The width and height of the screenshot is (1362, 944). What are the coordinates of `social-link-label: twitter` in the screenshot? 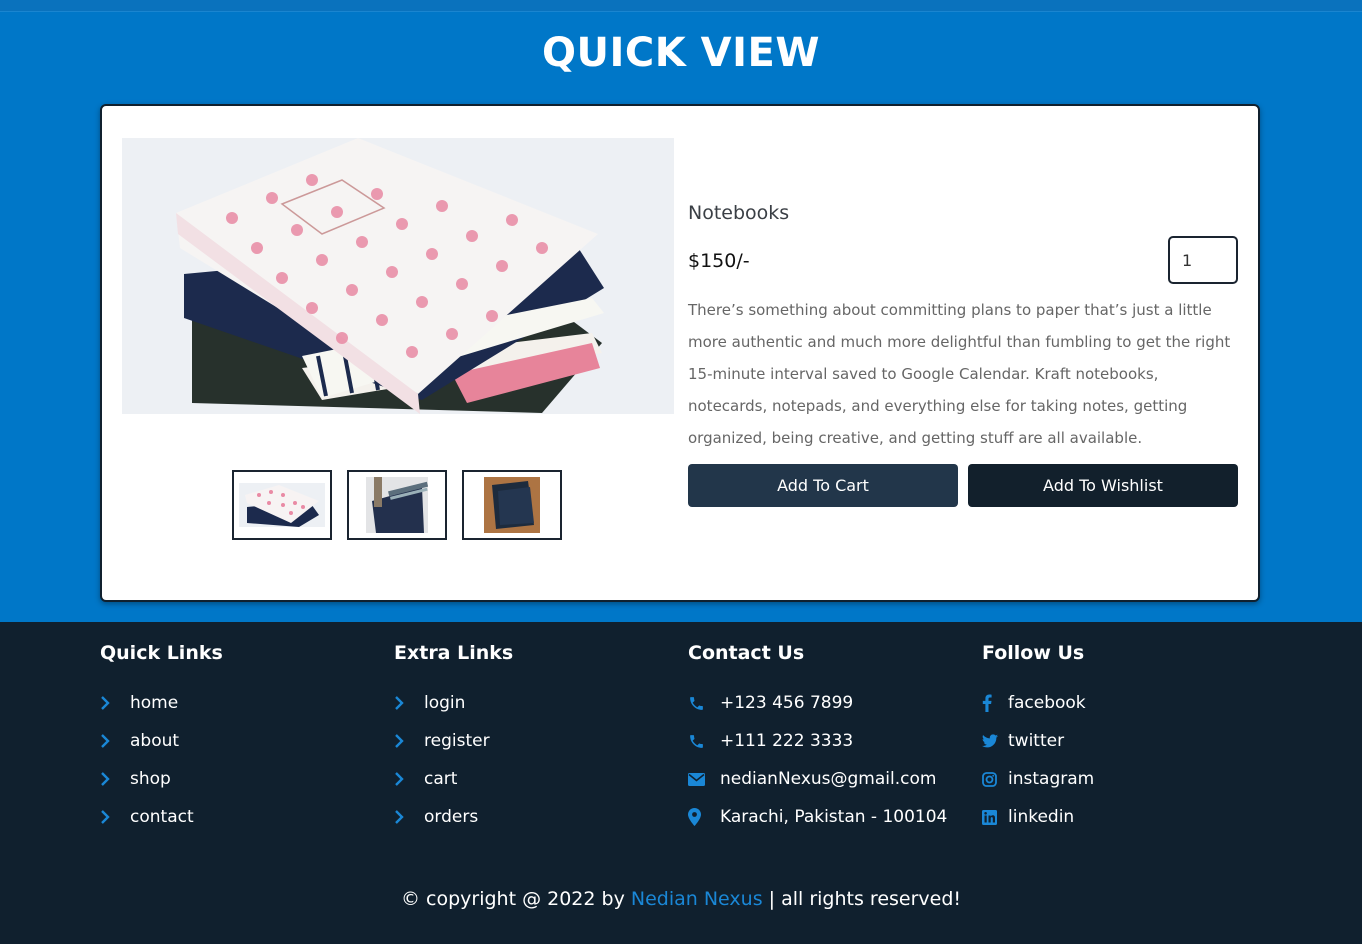 It's located at (1036, 741).